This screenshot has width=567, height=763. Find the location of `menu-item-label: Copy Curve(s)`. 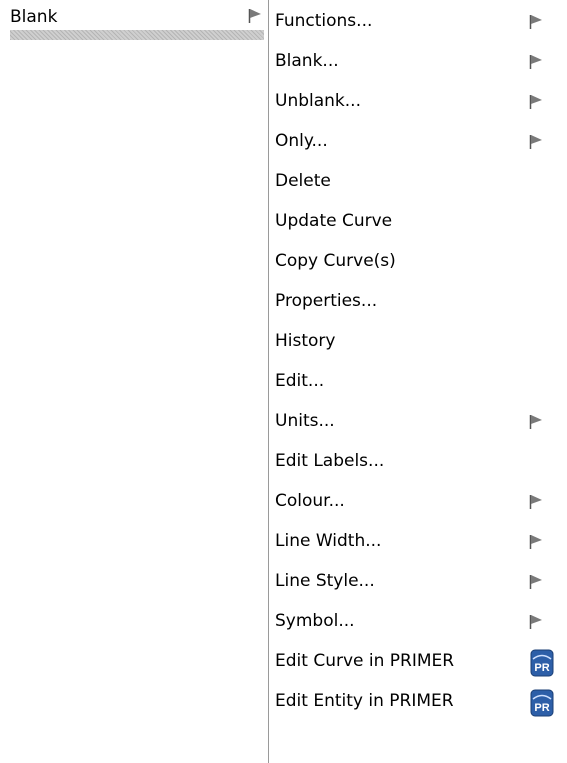

menu-item-label: Copy Curve(s) is located at coordinates (335, 261).